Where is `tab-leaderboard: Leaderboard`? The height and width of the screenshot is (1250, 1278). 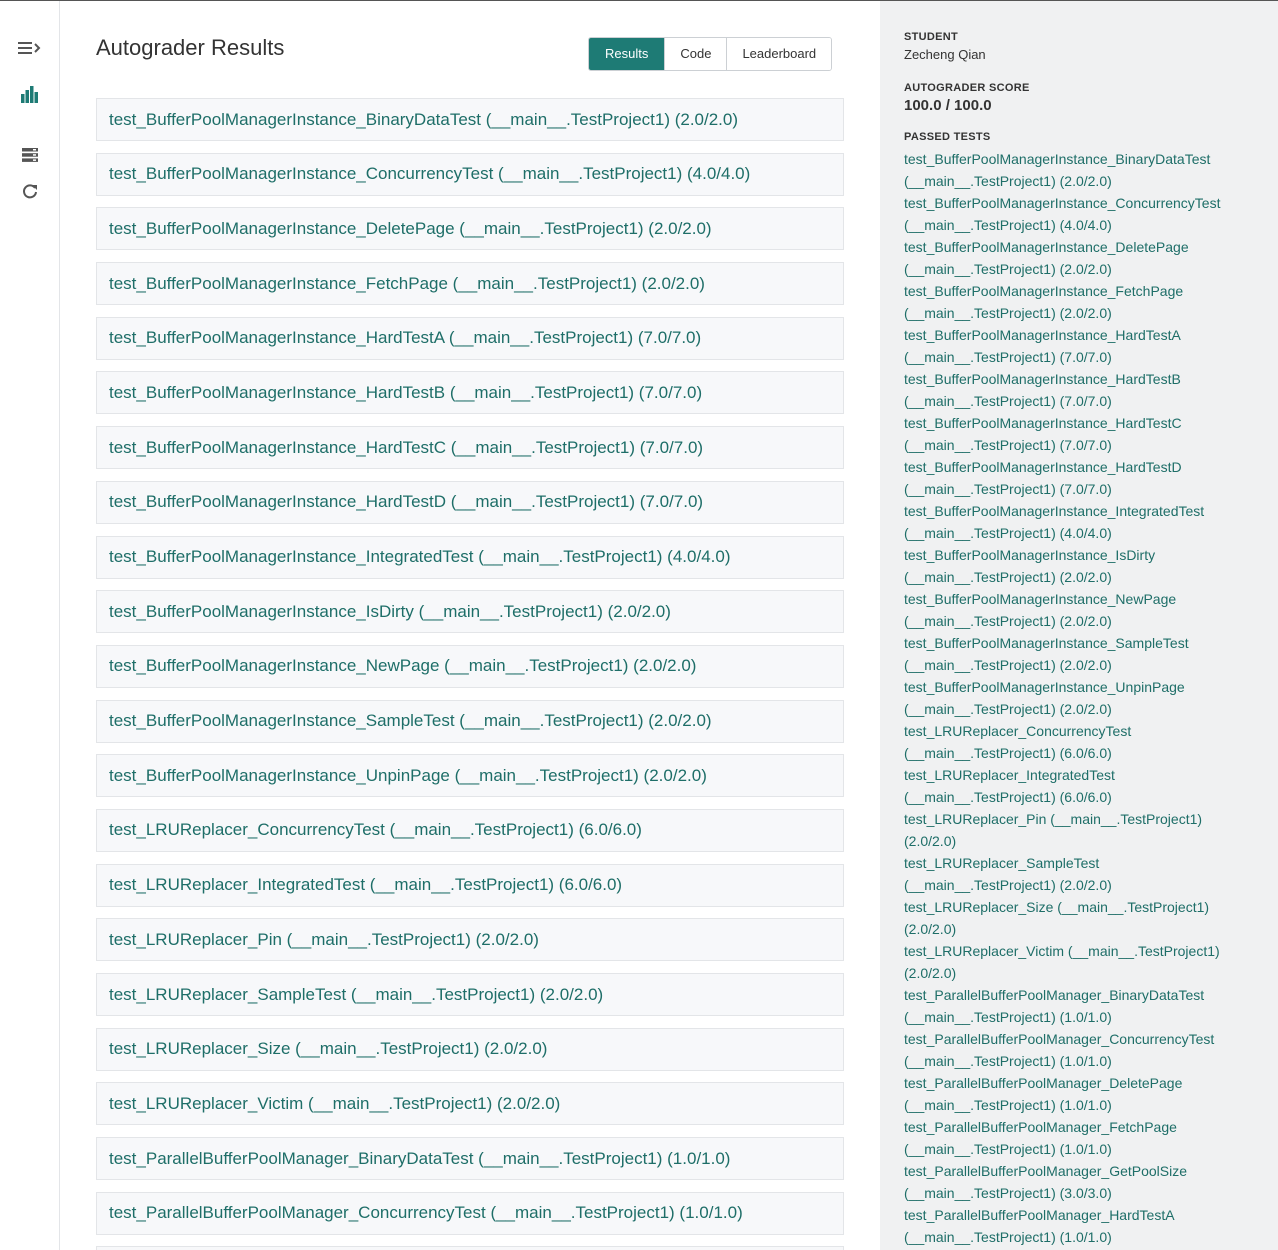 tab-leaderboard: Leaderboard is located at coordinates (779, 54).